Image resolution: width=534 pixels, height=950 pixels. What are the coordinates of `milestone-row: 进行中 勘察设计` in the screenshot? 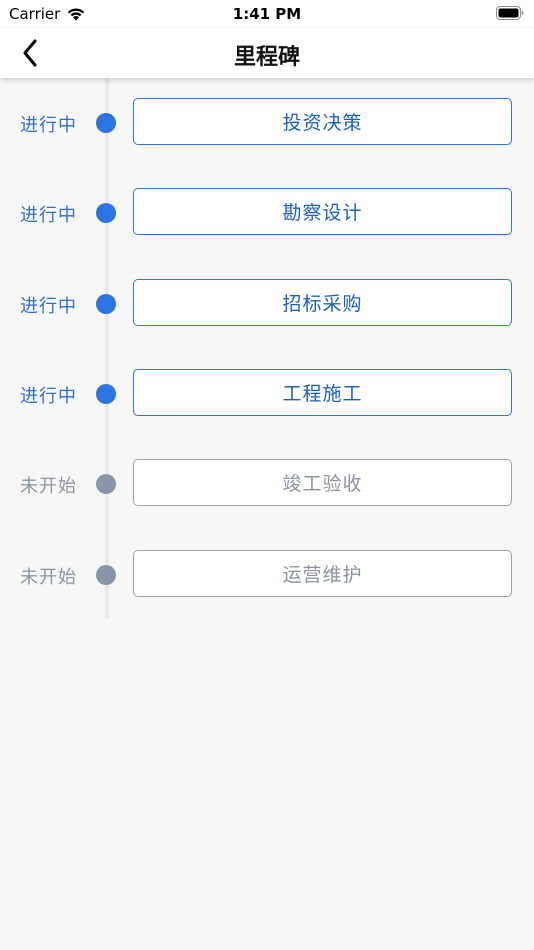 It's located at (267, 213).